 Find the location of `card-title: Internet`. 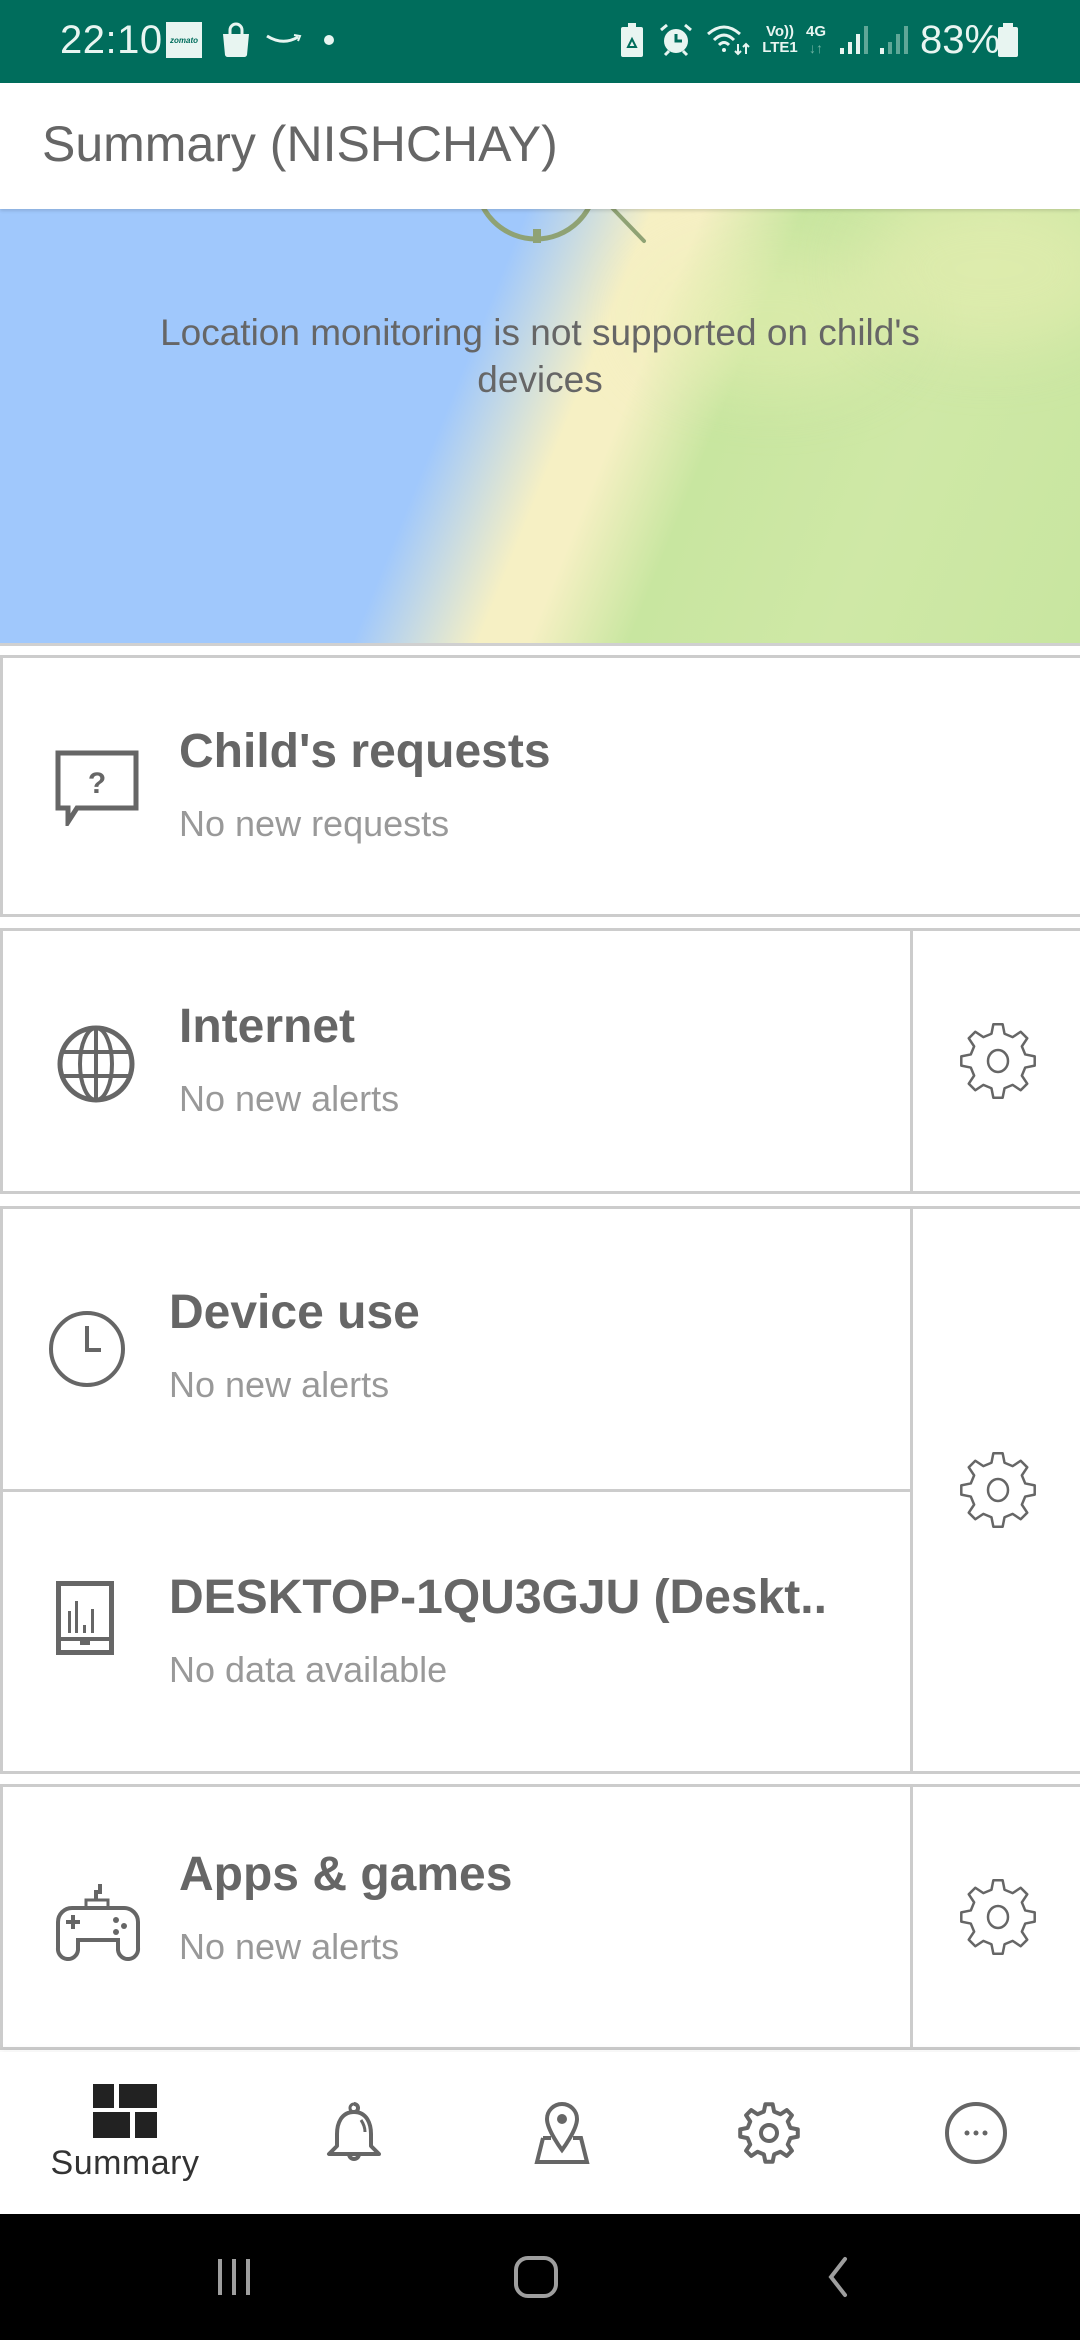

card-title: Internet is located at coordinates (267, 1026).